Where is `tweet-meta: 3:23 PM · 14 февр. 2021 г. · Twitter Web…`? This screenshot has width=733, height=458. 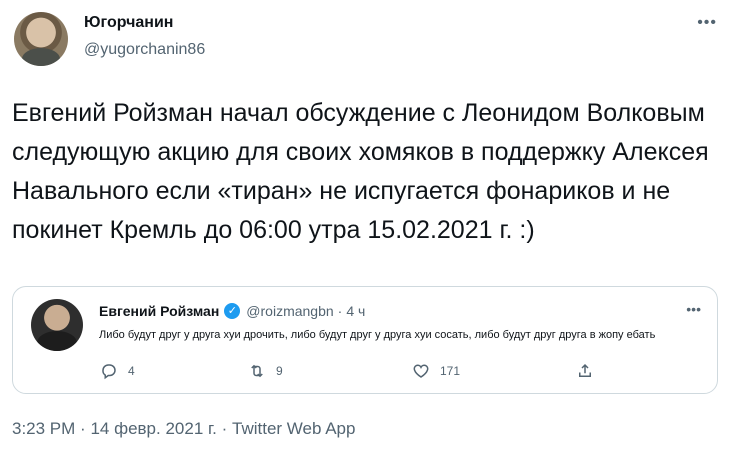
tweet-meta: 3:23 PM · 14 февр. 2021 г. · Twitter Web… is located at coordinates (183, 429).